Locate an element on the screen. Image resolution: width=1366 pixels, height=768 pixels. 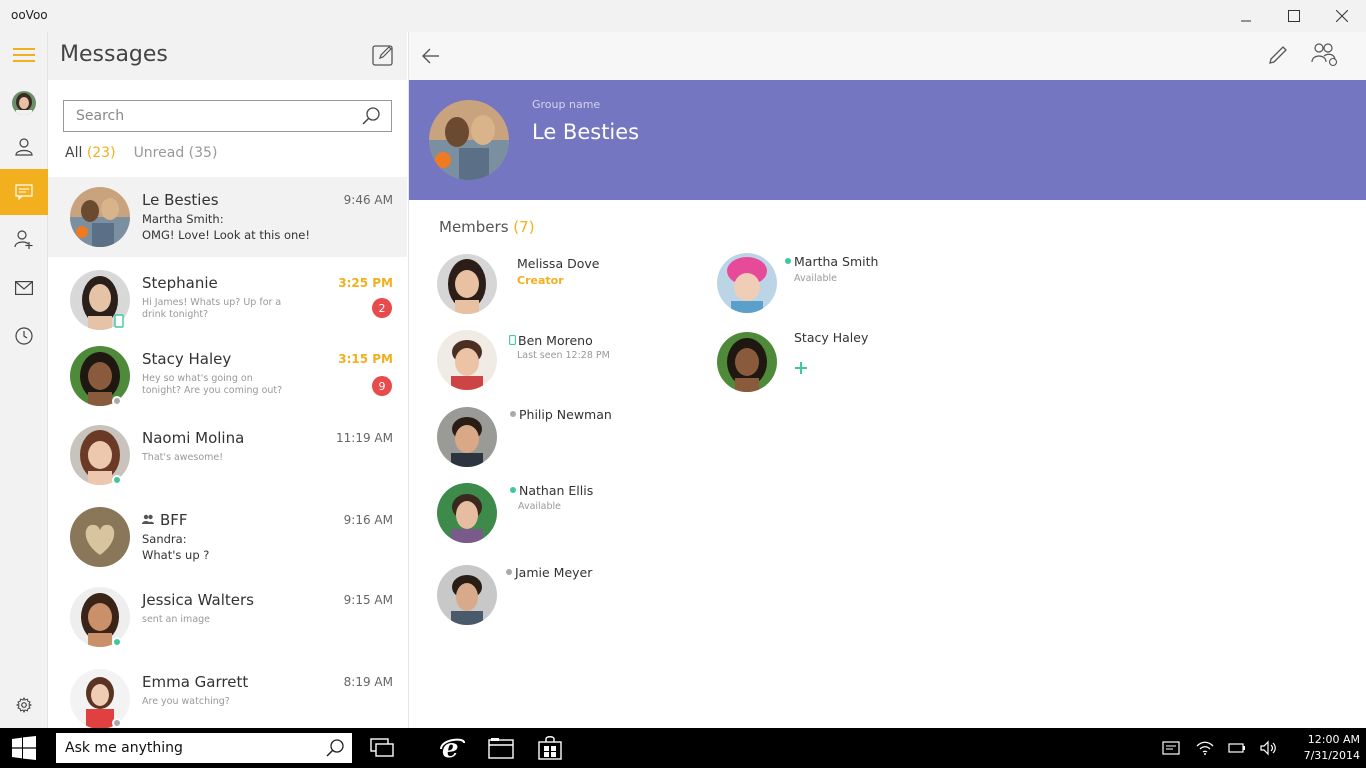
task-view-icon is located at coordinates (382, 747).